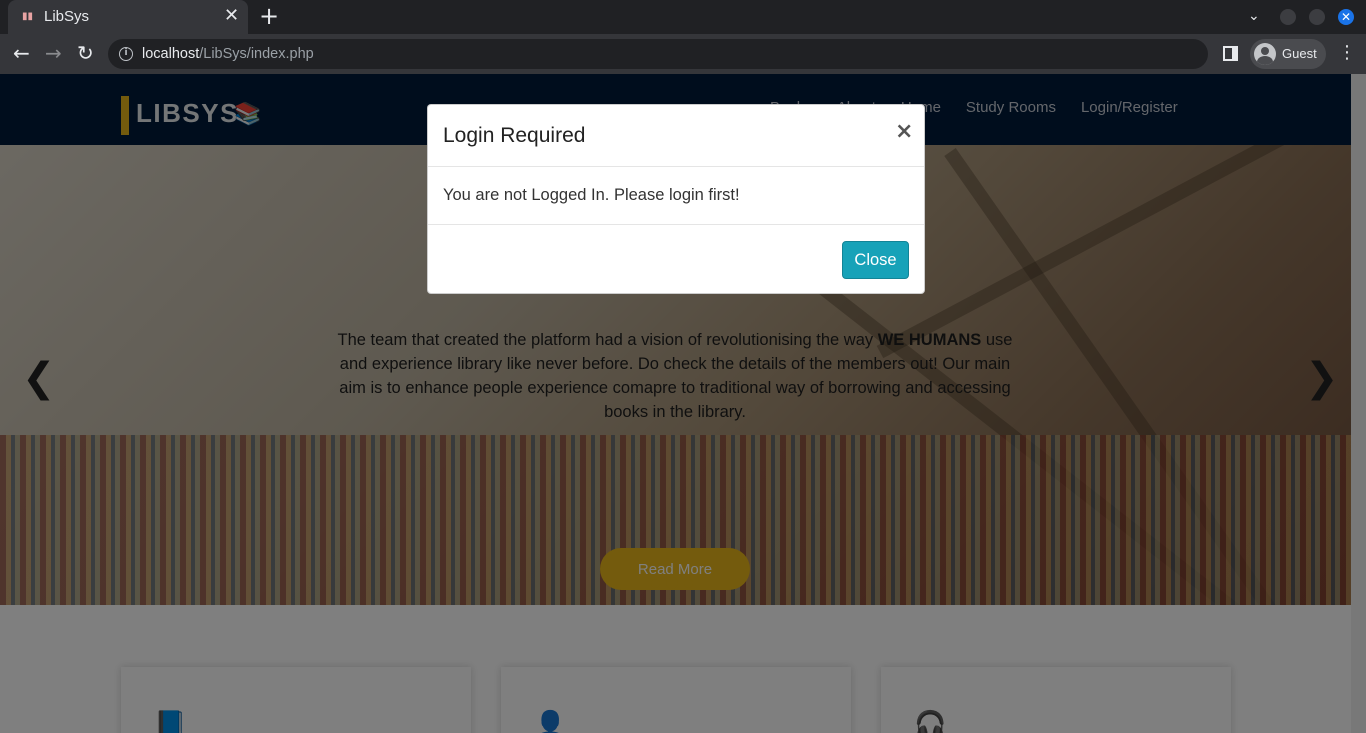 Image resolution: width=1366 pixels, height=733 pixels. Describe the element at coordinates (1346, 17) in the screenshot. I see `window-close-button: ✕` at that location.